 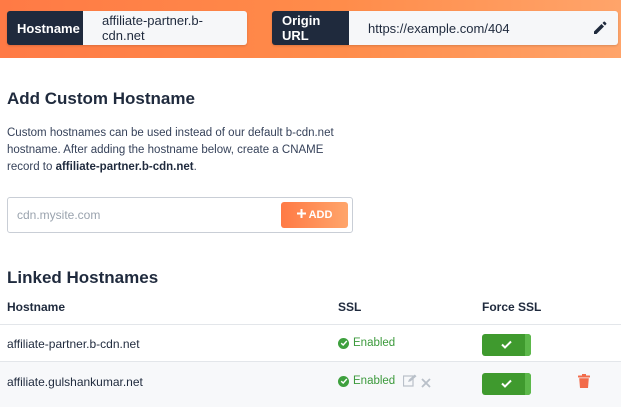 What do you see at coordinates (409, 383) in the screenshot?
I see `edit-icon` at bounding box center [409, 383].